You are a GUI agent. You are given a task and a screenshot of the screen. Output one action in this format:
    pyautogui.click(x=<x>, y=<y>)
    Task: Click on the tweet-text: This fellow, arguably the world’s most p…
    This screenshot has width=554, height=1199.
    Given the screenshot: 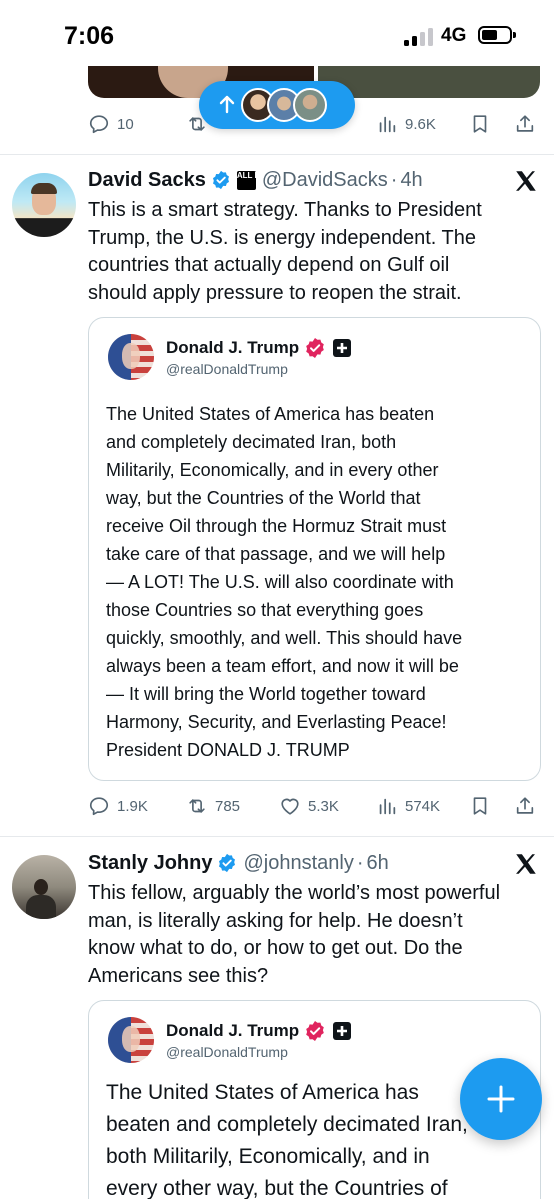 What is the action you would take?
    pyautogui.click(x=315, y=935)
    